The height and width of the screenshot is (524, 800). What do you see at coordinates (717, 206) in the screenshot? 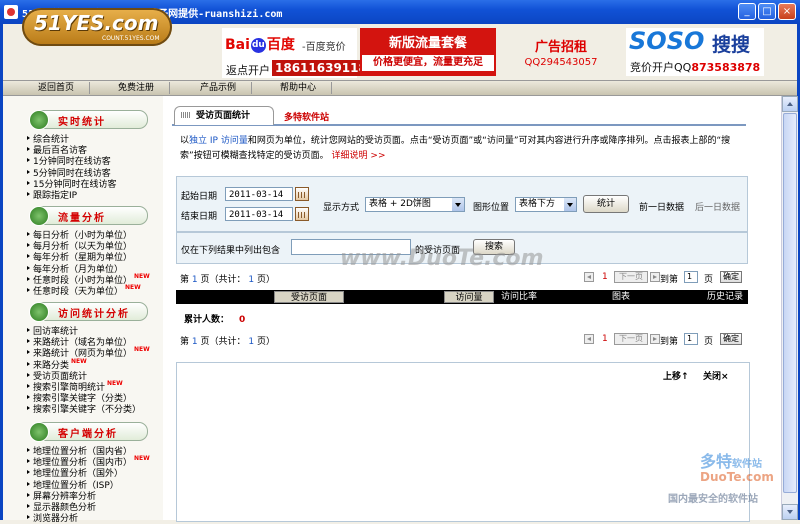
I see `next-day-link: 后一日数据` at bounding box center [717, 206].